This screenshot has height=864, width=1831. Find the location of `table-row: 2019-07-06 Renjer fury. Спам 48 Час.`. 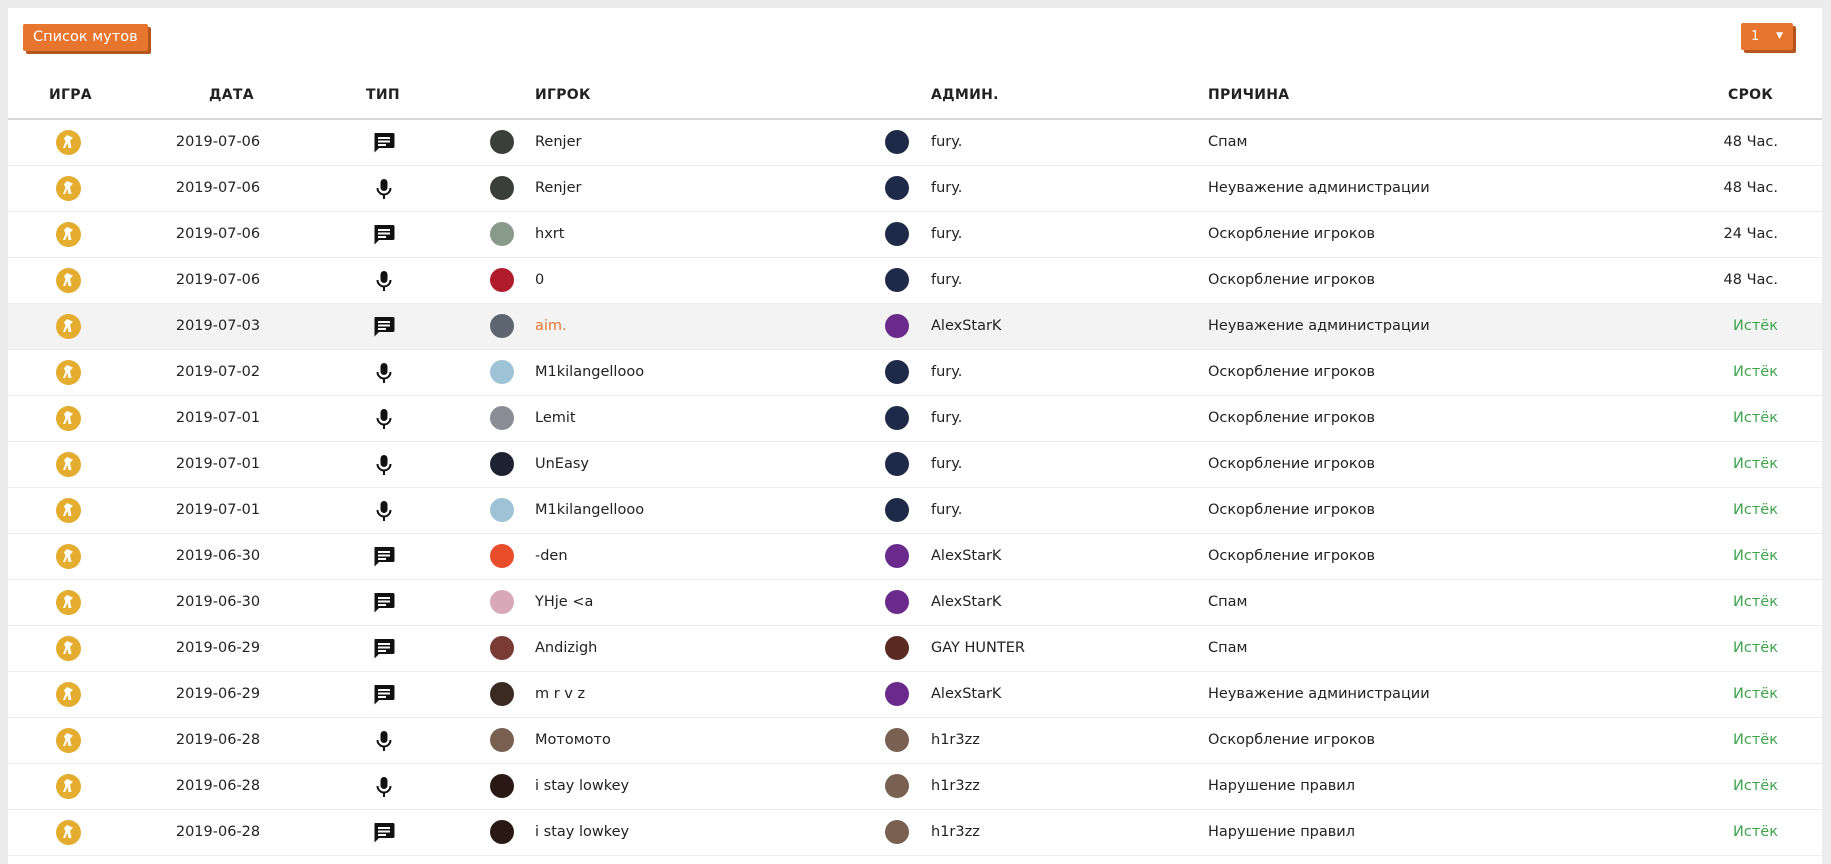

table-row: 2019-07-06 Renjer fury. Спам 48 Час. is located at coordinates (915, 143).